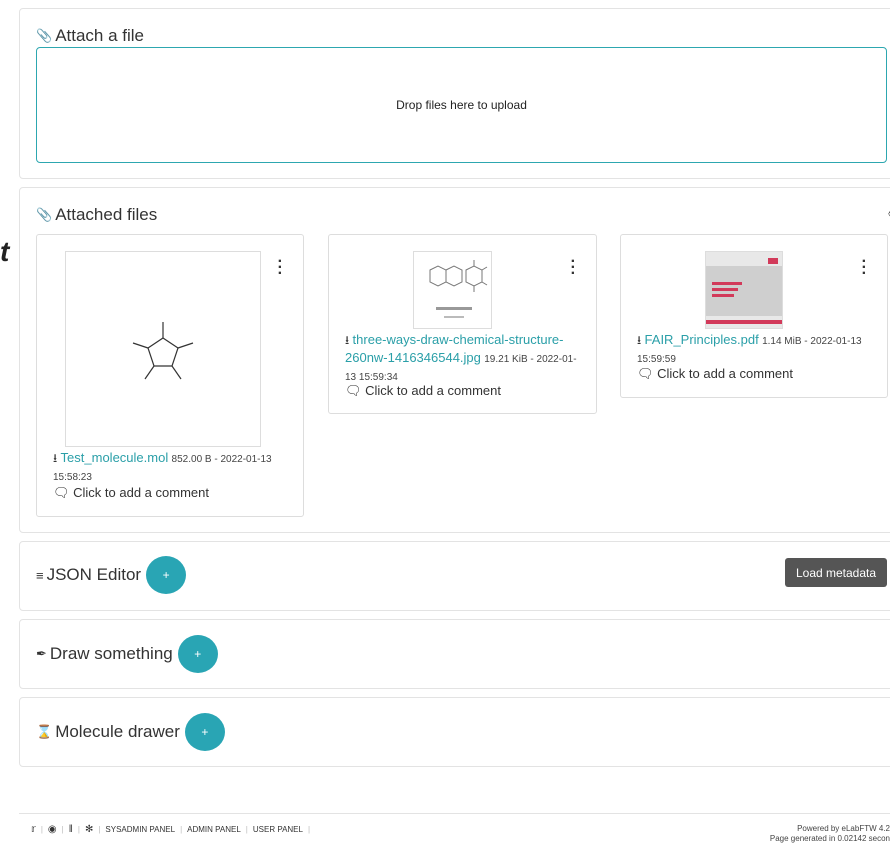  Describe the element at coordinates (40, 575) in the screenshot. I see `list-icon: ≡` at that location.